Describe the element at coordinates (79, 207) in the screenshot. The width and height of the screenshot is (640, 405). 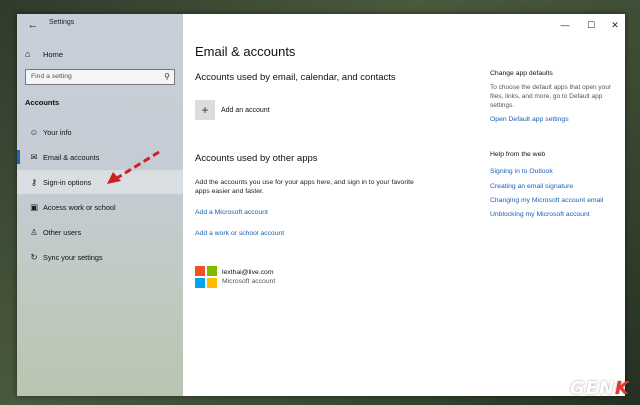
I see `sidebar-item-label: Access work or school` at that location.